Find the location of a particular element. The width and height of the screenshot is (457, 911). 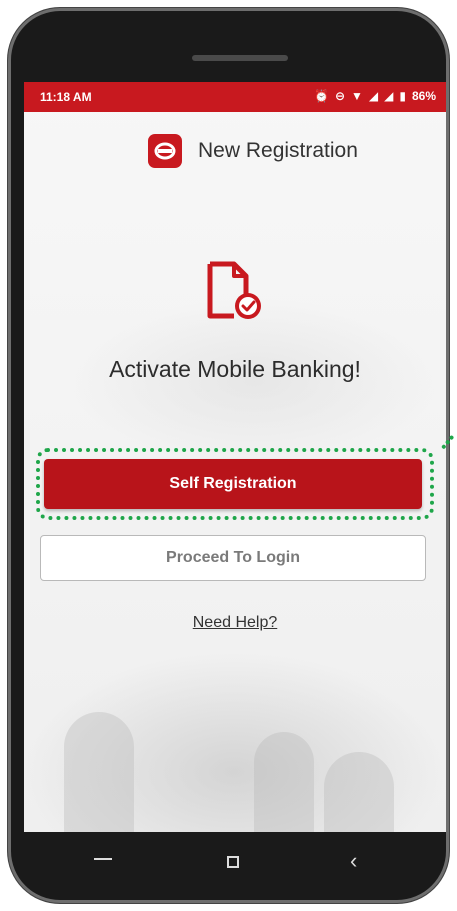

app-header: New Registration is located at coordinates (235, 150).